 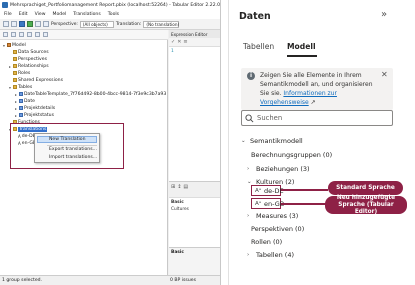 I want to click on tree-node-culture-de: Aᵃ de-DE, so click(x=269, y=191).